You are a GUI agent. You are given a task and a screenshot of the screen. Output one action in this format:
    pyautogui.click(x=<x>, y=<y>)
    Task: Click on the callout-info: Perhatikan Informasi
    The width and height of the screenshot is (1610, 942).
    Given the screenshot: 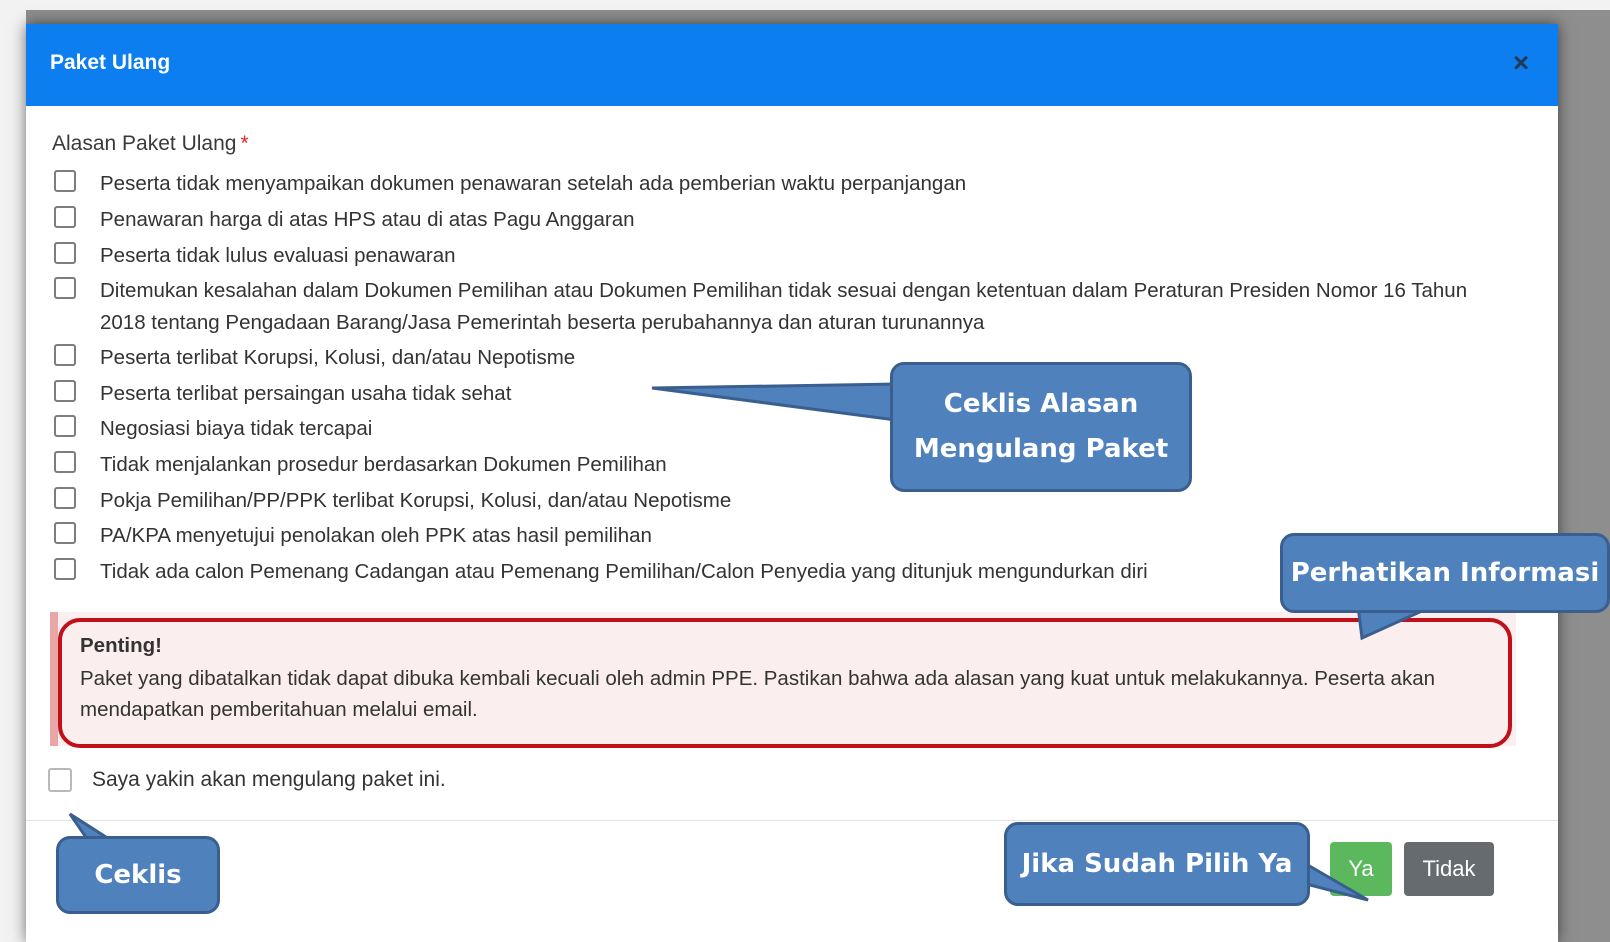 What is the action you would take?
    pyautogui.click(x=1445, y=573)
    